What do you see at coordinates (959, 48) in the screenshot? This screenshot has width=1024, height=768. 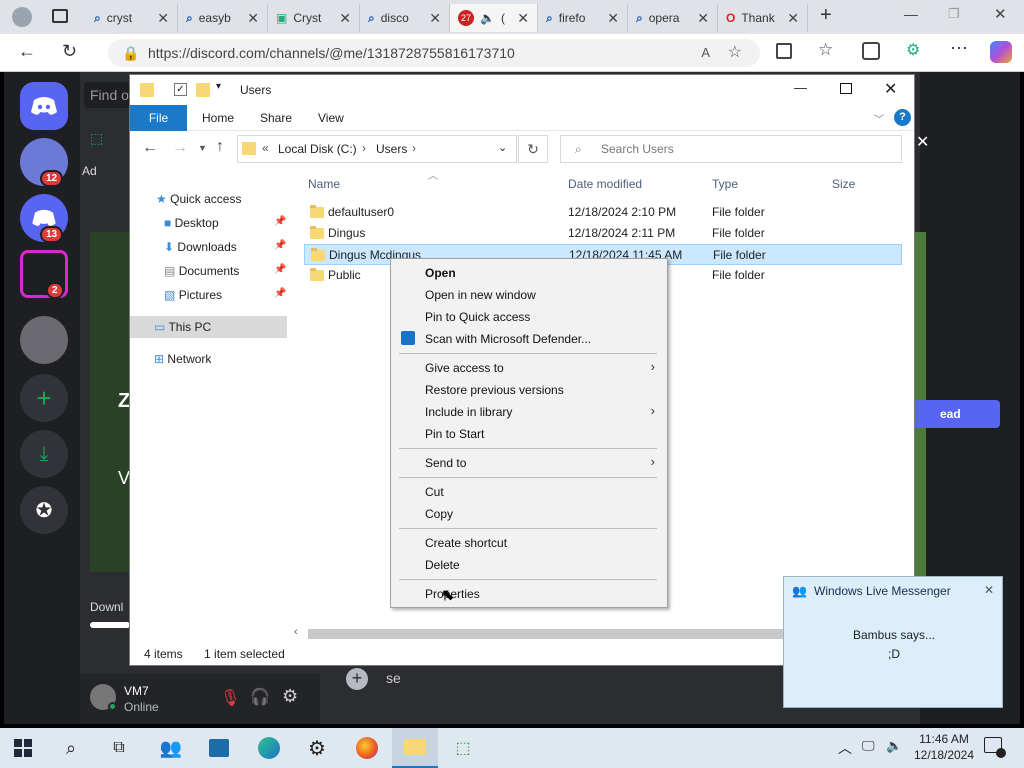 I see `more-icon: ⋯` at bounding box center [959, 48].